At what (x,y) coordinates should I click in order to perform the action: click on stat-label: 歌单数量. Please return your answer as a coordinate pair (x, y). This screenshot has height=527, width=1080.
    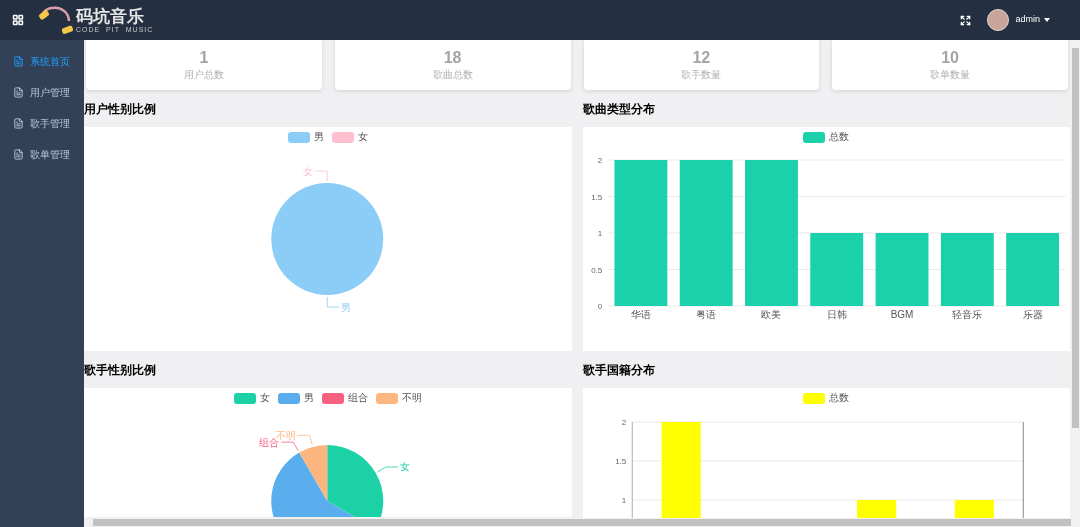
    Looking at the image, I should click on (950, 75).